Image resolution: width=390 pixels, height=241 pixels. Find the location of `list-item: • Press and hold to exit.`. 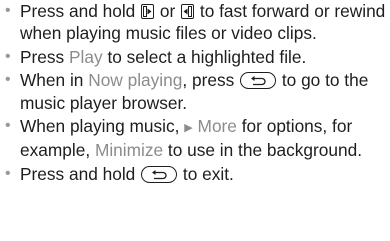

list-item: • Press and hold to exit. is located at coordinates (195, 174).